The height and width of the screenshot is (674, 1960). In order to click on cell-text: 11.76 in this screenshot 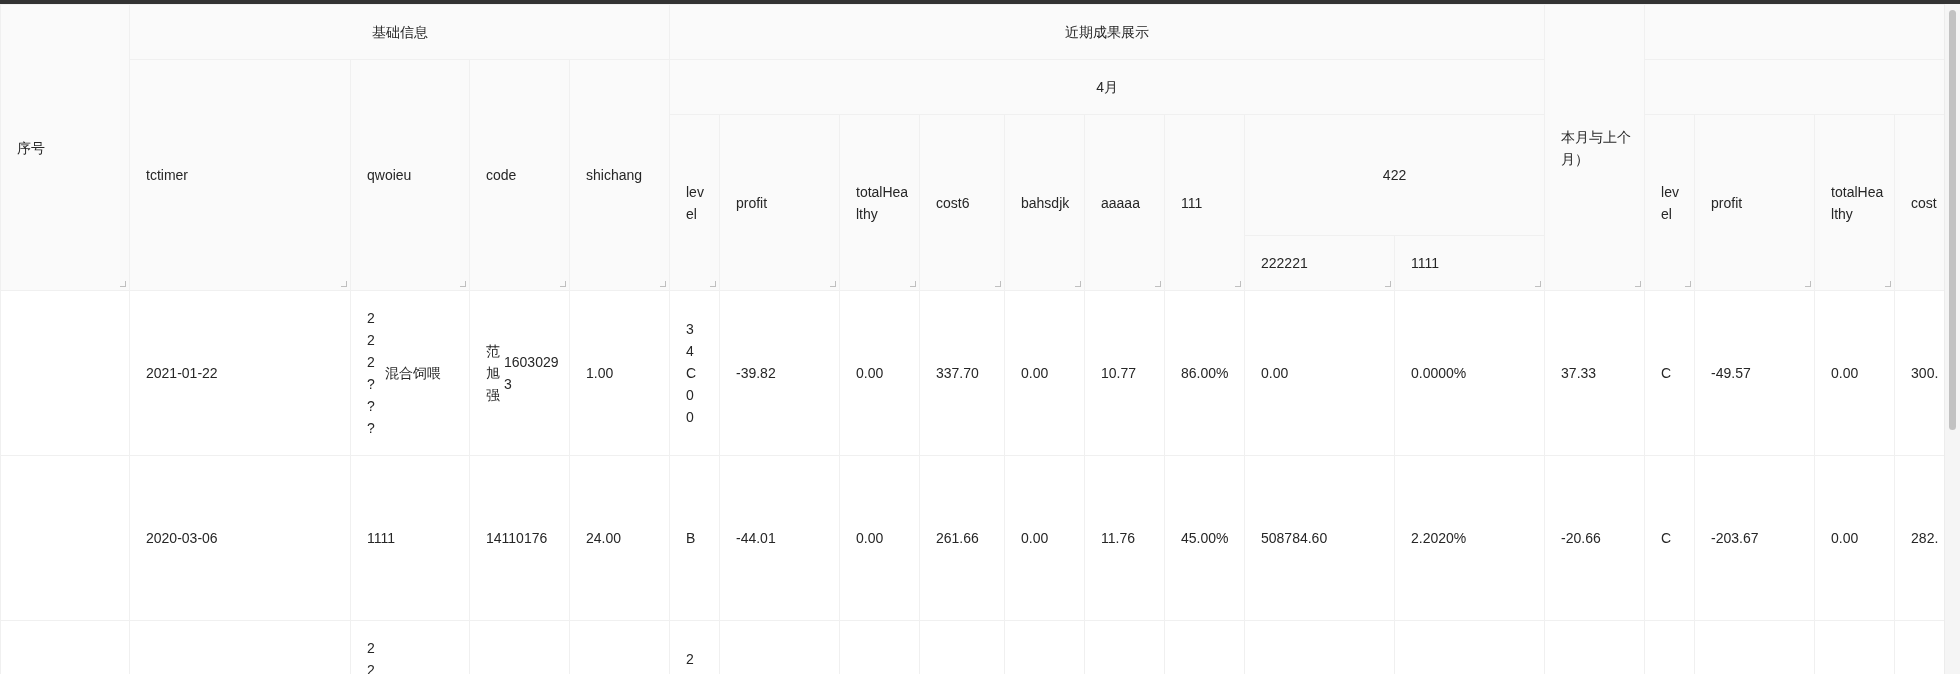, I will do `click(1118, 538)`.